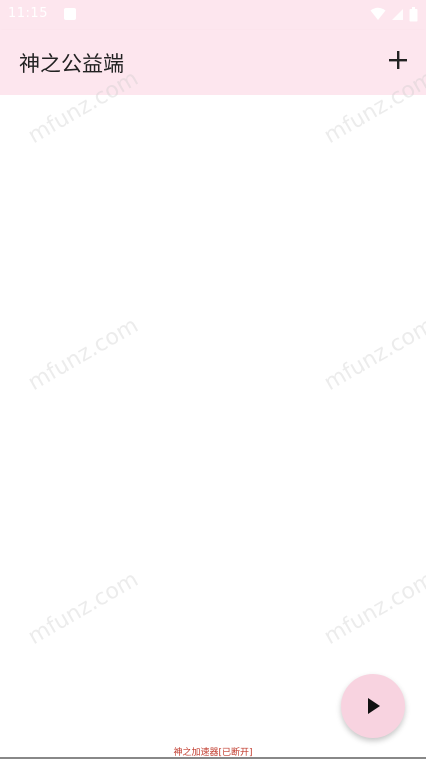 This screenshot has height=759, width=426. I want to click on status-icons, so click(394, 14).